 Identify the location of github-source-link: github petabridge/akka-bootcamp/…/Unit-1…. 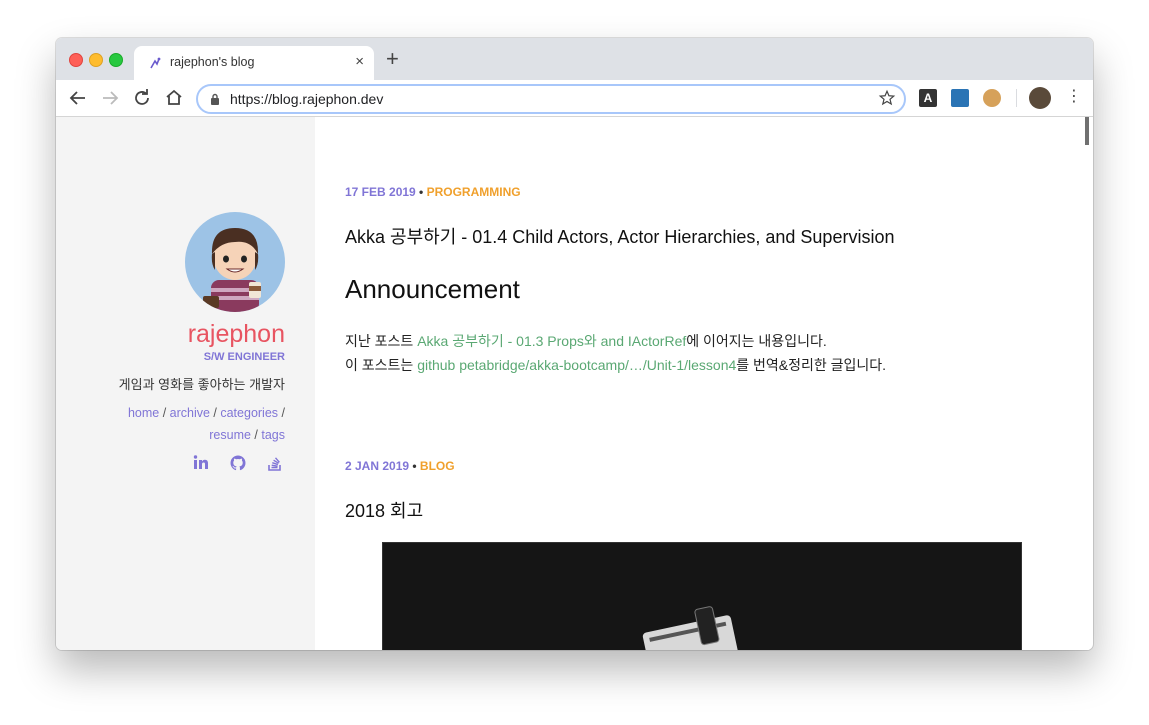
(576, 365).